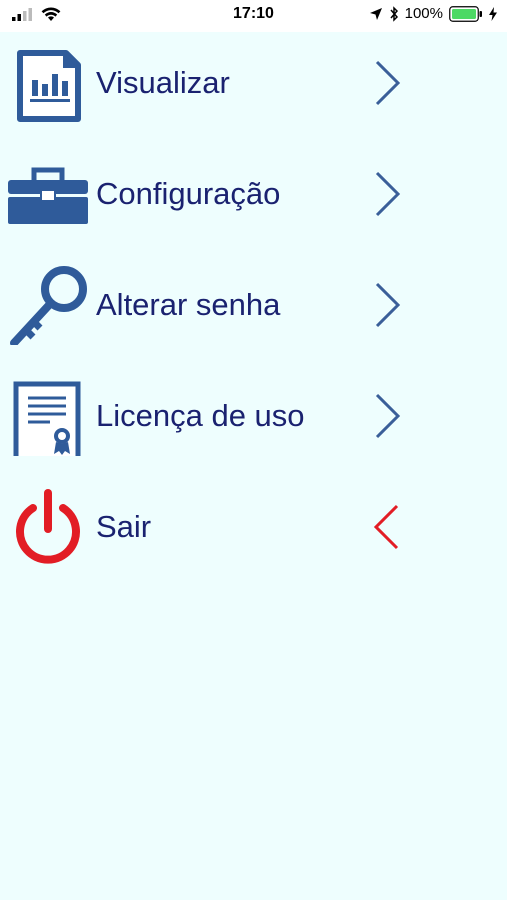 Image resolution: width=507 pixels, height=900 pixels. I want to click on menu-item-licenca-de-uso: Licença de uso, so click(253, 416).